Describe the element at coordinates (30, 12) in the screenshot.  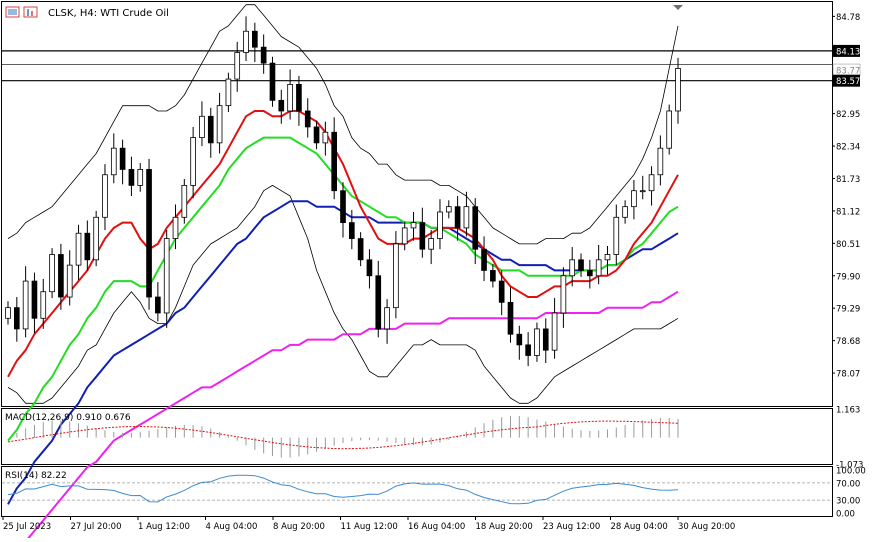
I see `chart-type-icon` at that location.